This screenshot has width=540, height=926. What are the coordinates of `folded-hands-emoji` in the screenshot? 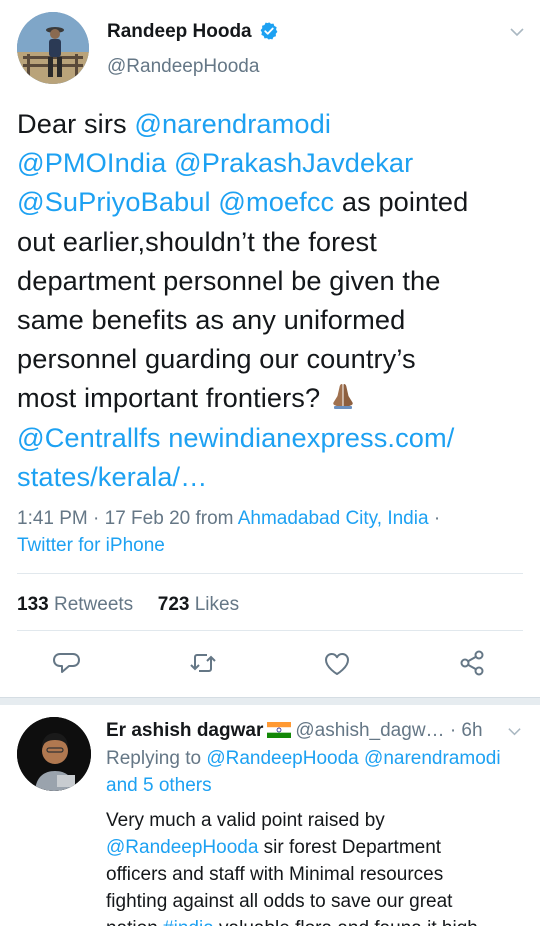 It's located at (343, 397).